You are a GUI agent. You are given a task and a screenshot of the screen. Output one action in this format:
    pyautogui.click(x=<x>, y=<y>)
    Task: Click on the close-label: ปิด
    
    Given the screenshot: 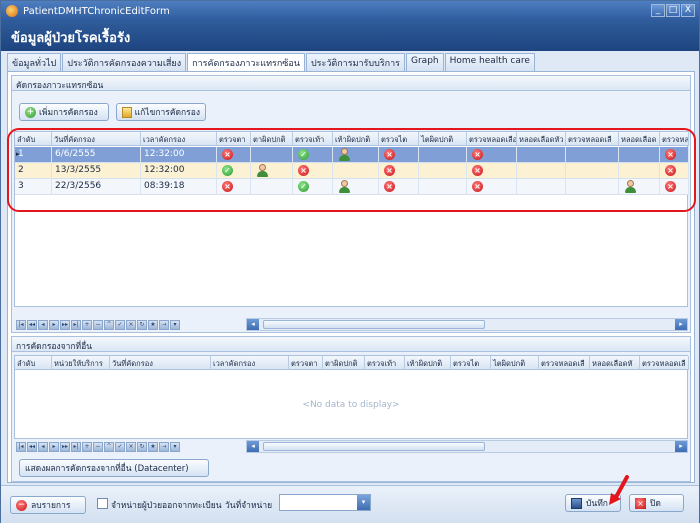 What is the action you would take?
    pyautogui.click(x=655, y=504)
    